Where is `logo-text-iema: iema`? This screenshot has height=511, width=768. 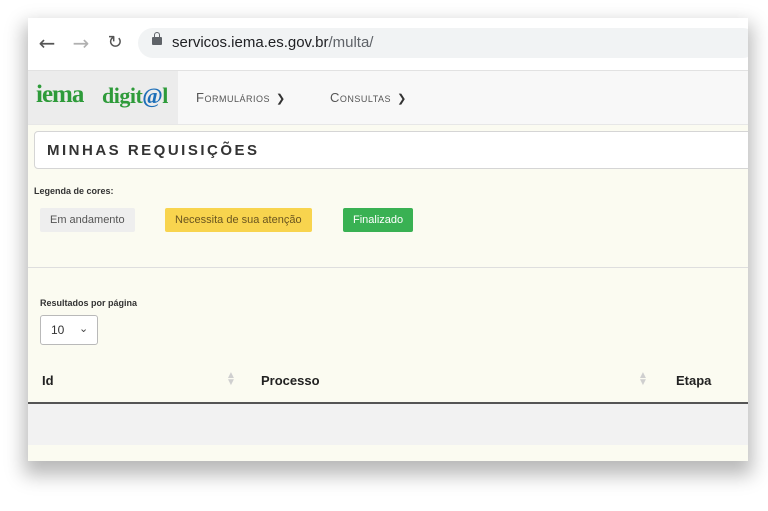
logo-text-iema: iema is located at coordinates (60, 94).